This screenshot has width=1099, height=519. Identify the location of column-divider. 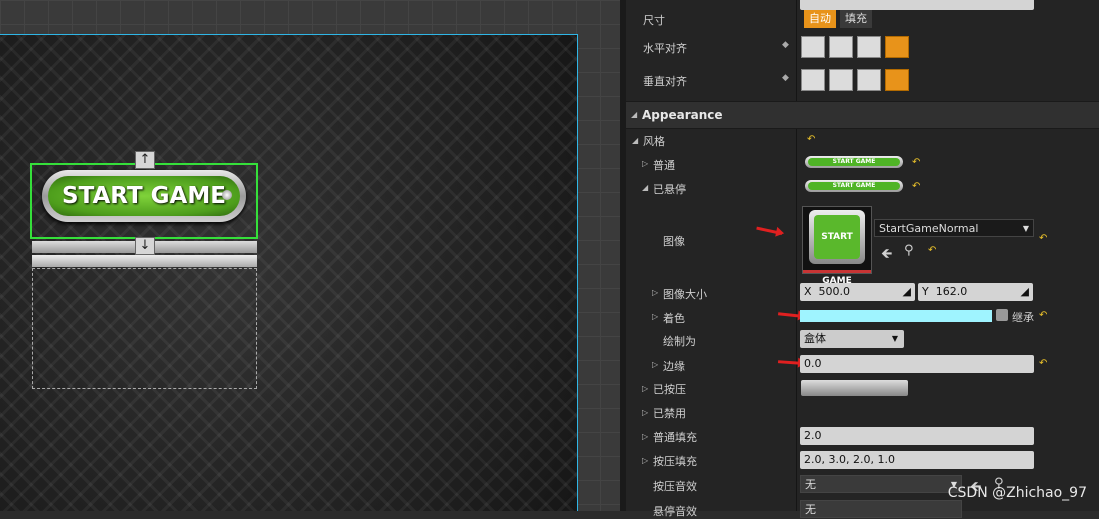
(796, 255).